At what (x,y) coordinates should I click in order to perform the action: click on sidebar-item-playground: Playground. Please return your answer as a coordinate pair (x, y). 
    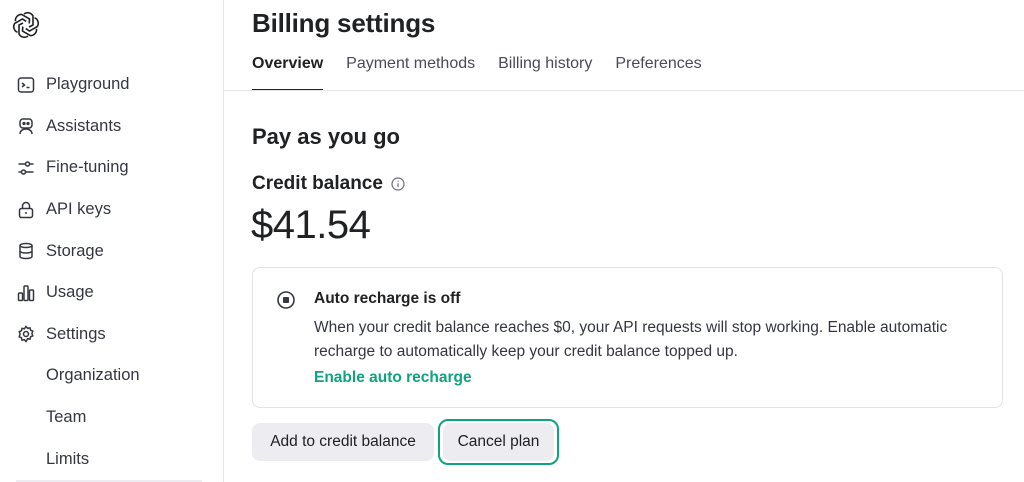
    Looking at the image, I should click on (112, 85).